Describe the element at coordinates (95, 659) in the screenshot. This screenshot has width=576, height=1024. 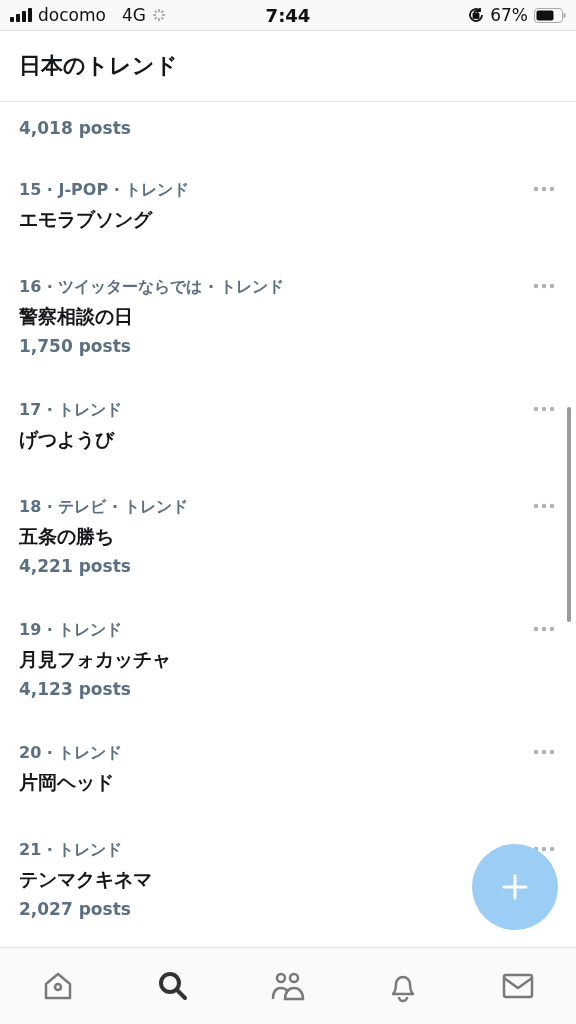
I see `trend-title: 月見フォカッチャ` at that location.